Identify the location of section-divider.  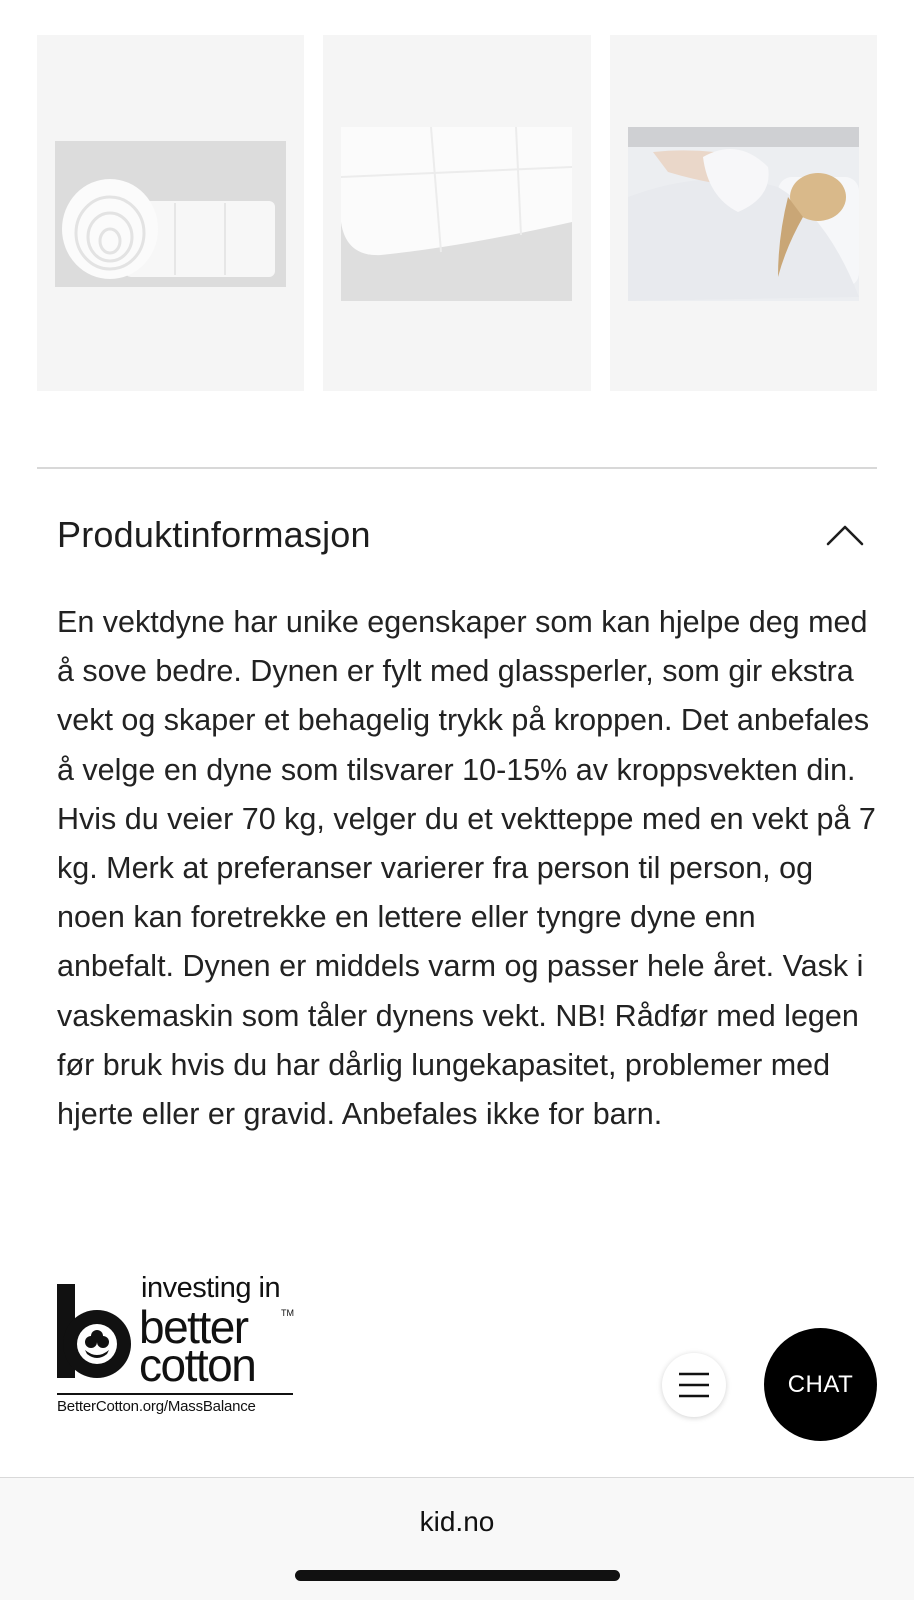
(457, 468).